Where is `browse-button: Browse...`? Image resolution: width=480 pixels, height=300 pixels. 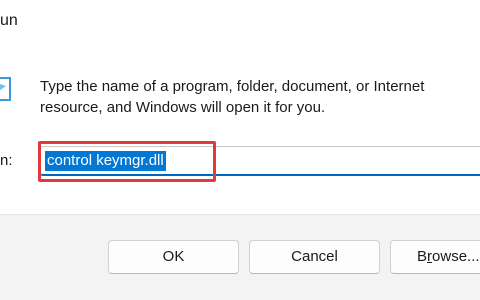
browse-button: Browse... is located at coordinates (435, 257).